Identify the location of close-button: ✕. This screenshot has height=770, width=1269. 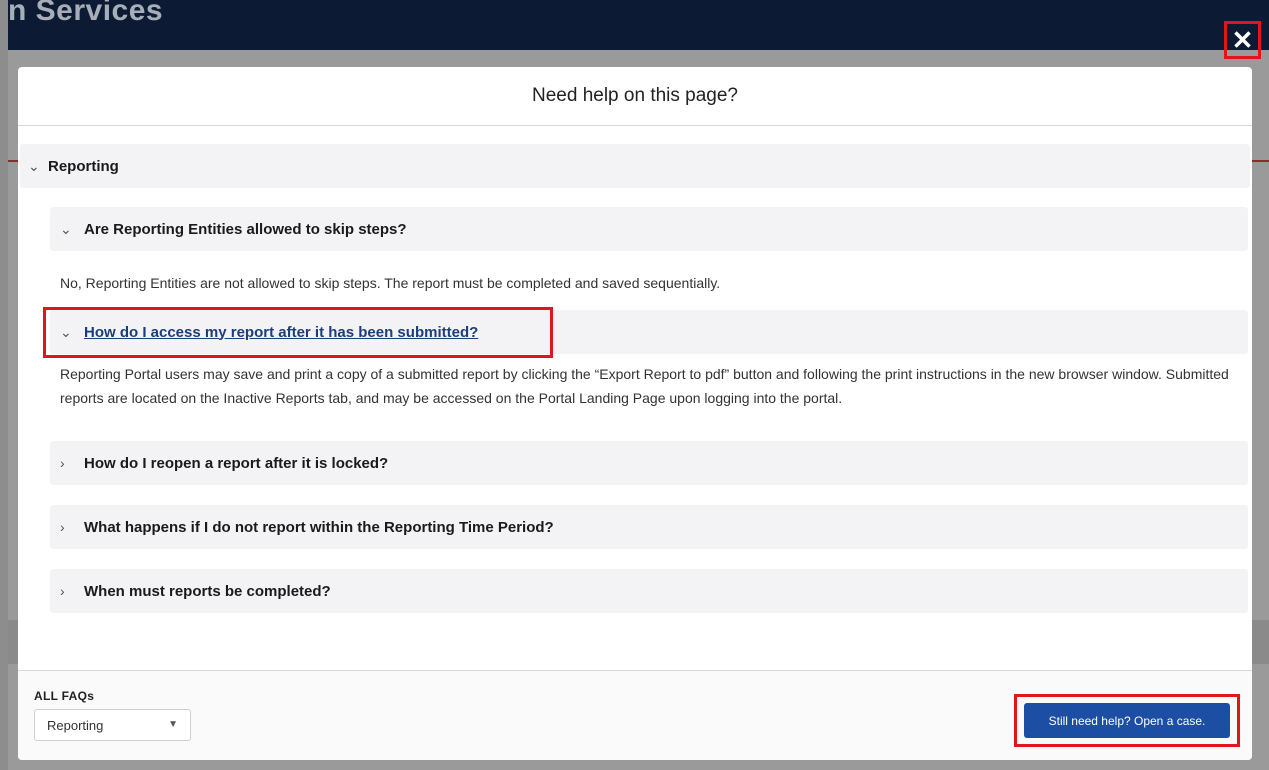
(1242, 40).